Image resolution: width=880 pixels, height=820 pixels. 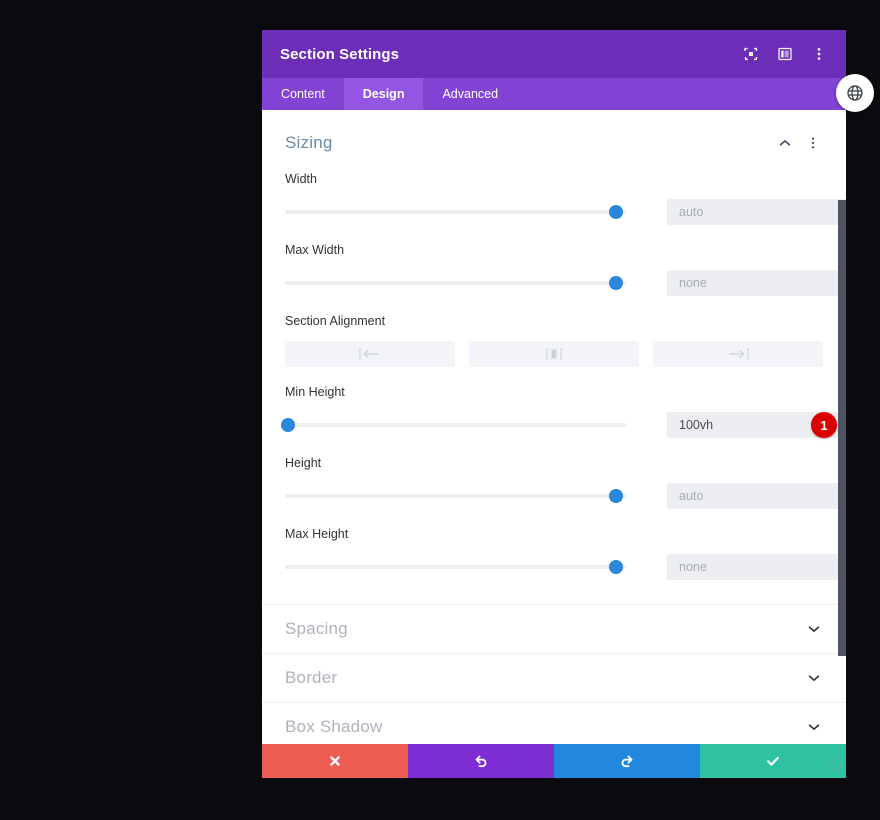 What do you see at coordinates (819, 54) in the screenshot?
I see `more-vertical-icon` at bounding box center [819, 54].